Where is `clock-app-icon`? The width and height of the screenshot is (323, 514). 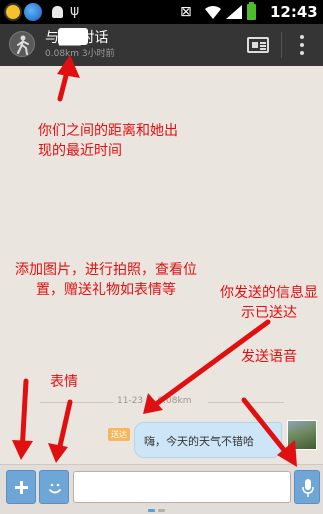
clock-app-icon is located at coordinates (13, 12).